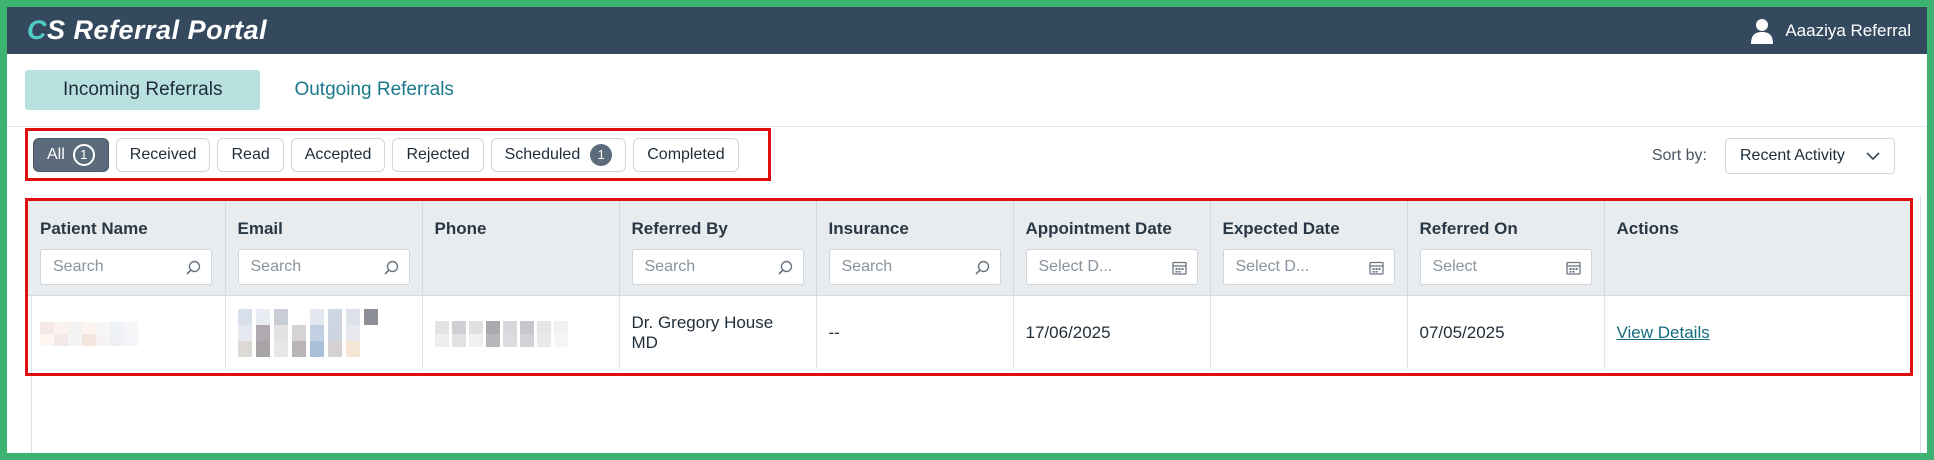 The image size is (1934, 460). What do you see at coordinates (309, 332) in the screenshot?
I see `redacted-email` at bounding box center [309, 332].